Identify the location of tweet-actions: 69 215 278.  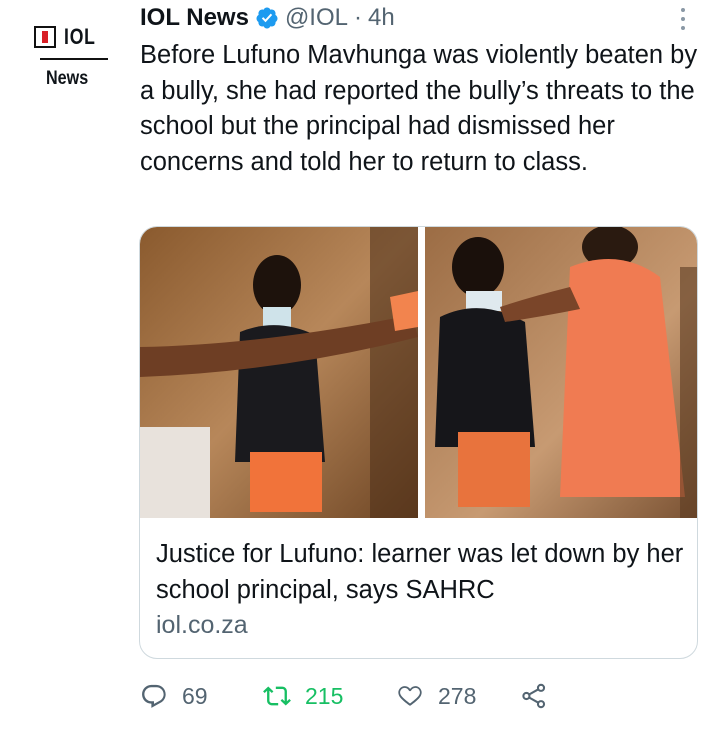
(420, 696).